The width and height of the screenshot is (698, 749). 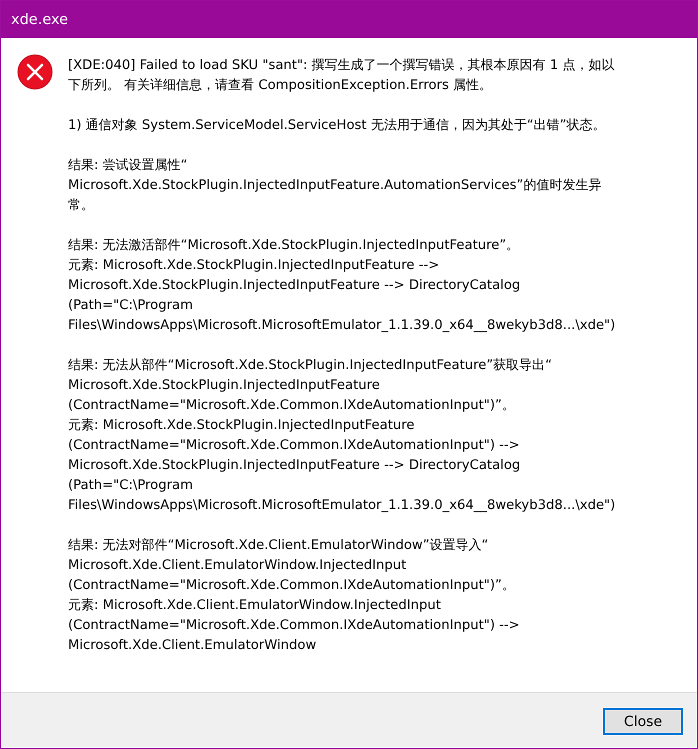 I want to click on message-paragraph: 结果: 尝试设置属性“ Microsoft.Xde.StockPlugin.InjectedInputFeature.AutomationServices”的值时发生异 常。, so click(x=335, y=186).